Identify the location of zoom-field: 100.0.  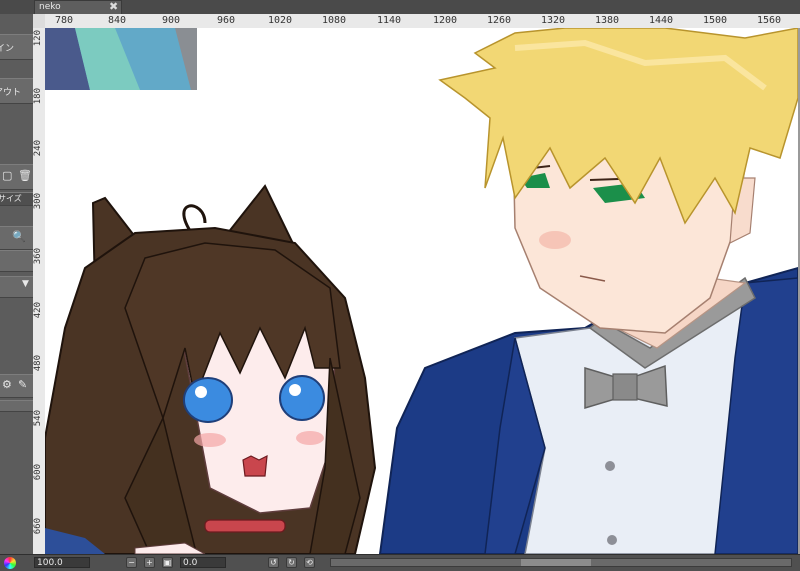
(62, 562).